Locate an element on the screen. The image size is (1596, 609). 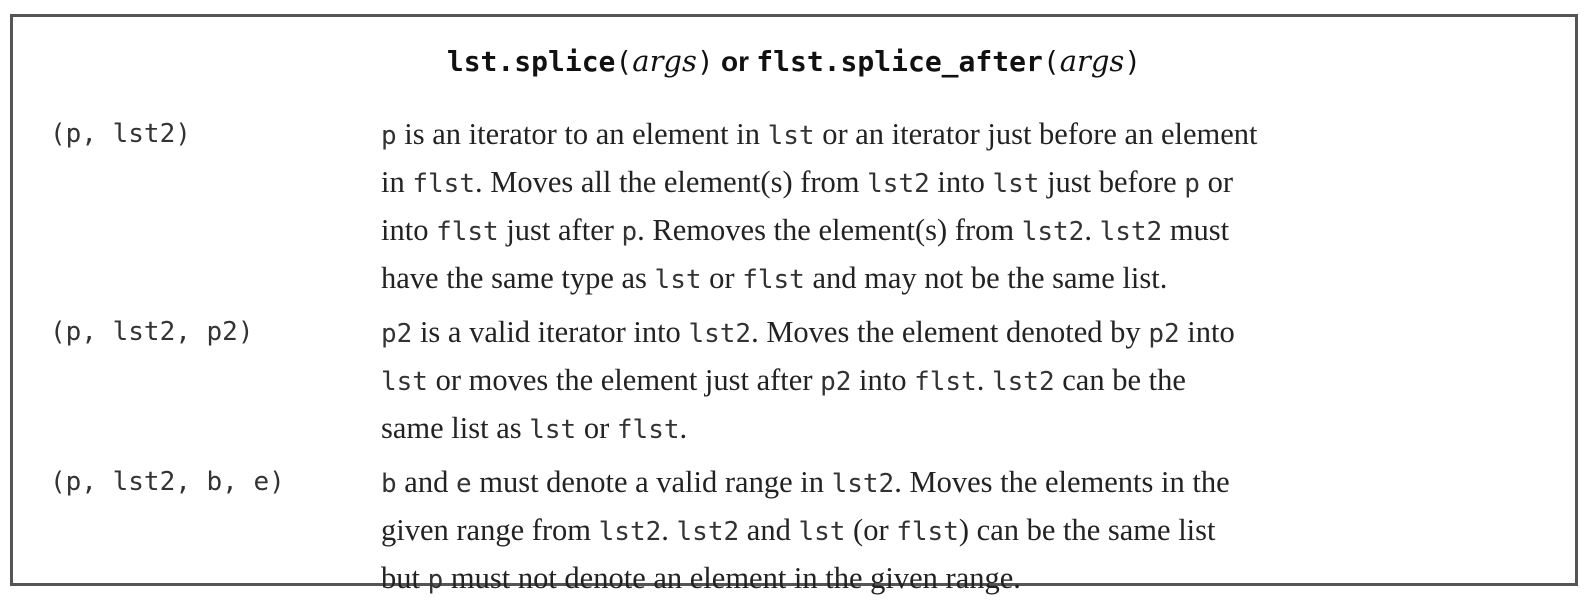
description-text: . Moves the element denoted by is located at coordinates (950, 332).